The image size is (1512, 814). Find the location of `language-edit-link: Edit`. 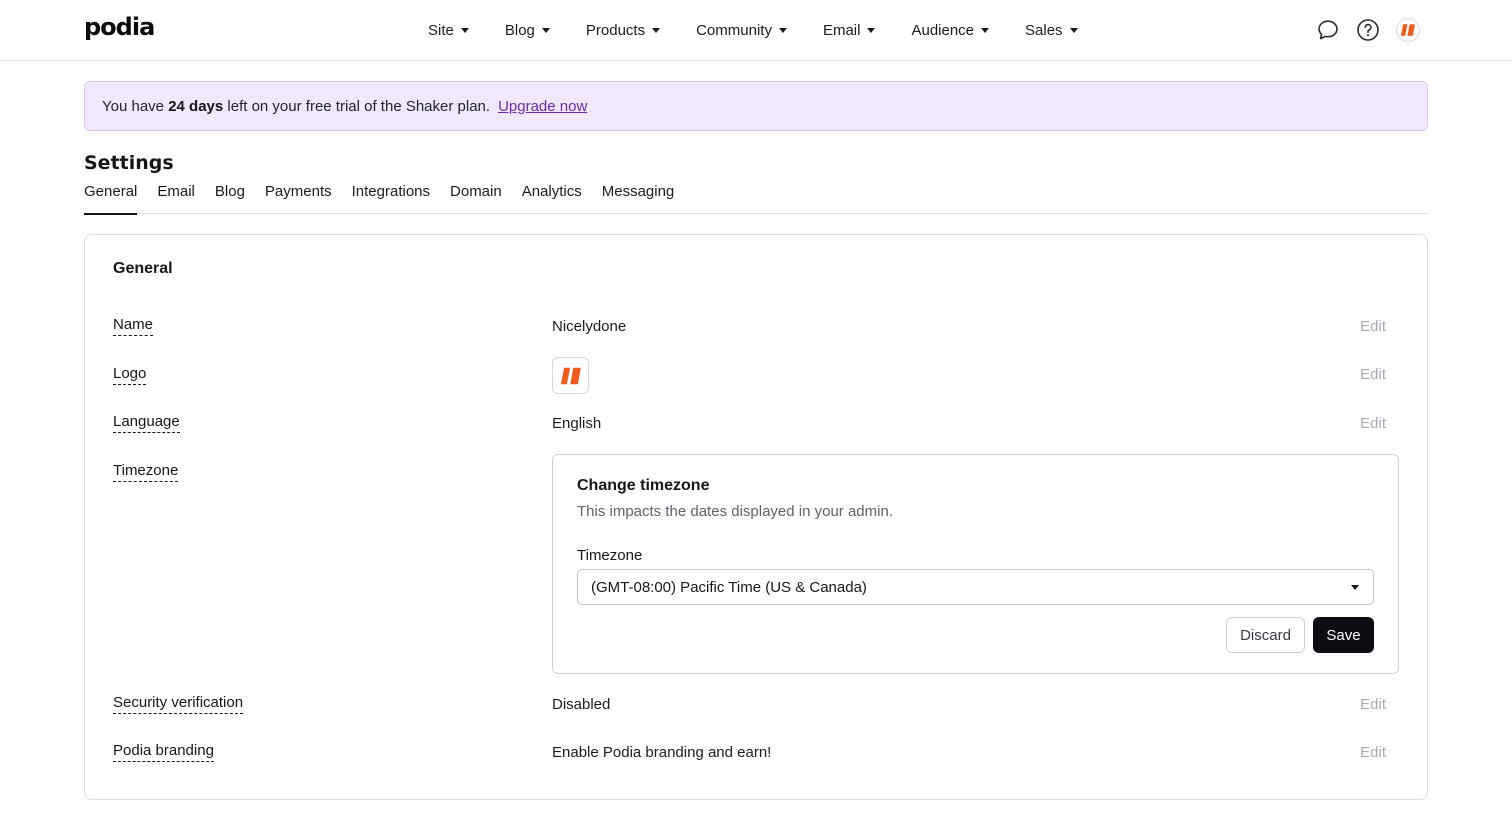

language-edit-link: Edit is located at coordinates (1373, 424).